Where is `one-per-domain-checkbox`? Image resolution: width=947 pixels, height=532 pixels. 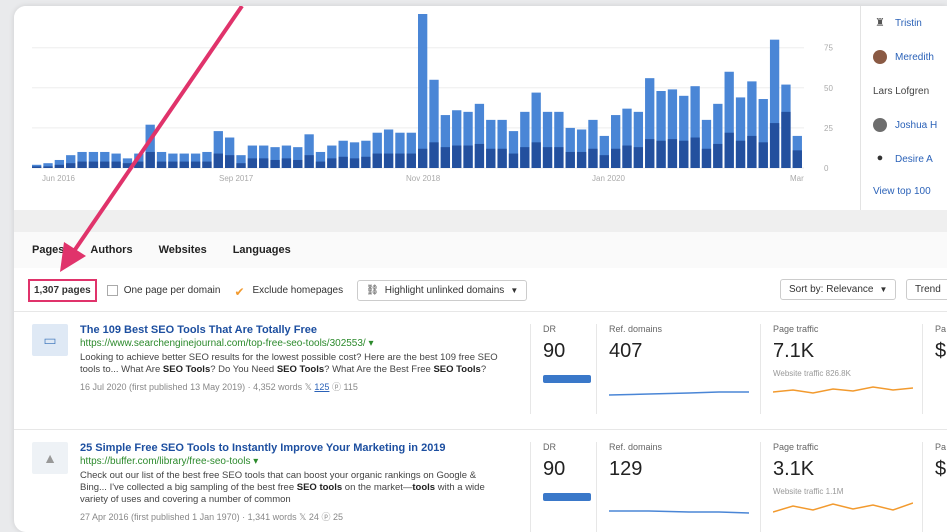 one-per-domain-checkbox is located at coordinates (112, 290).